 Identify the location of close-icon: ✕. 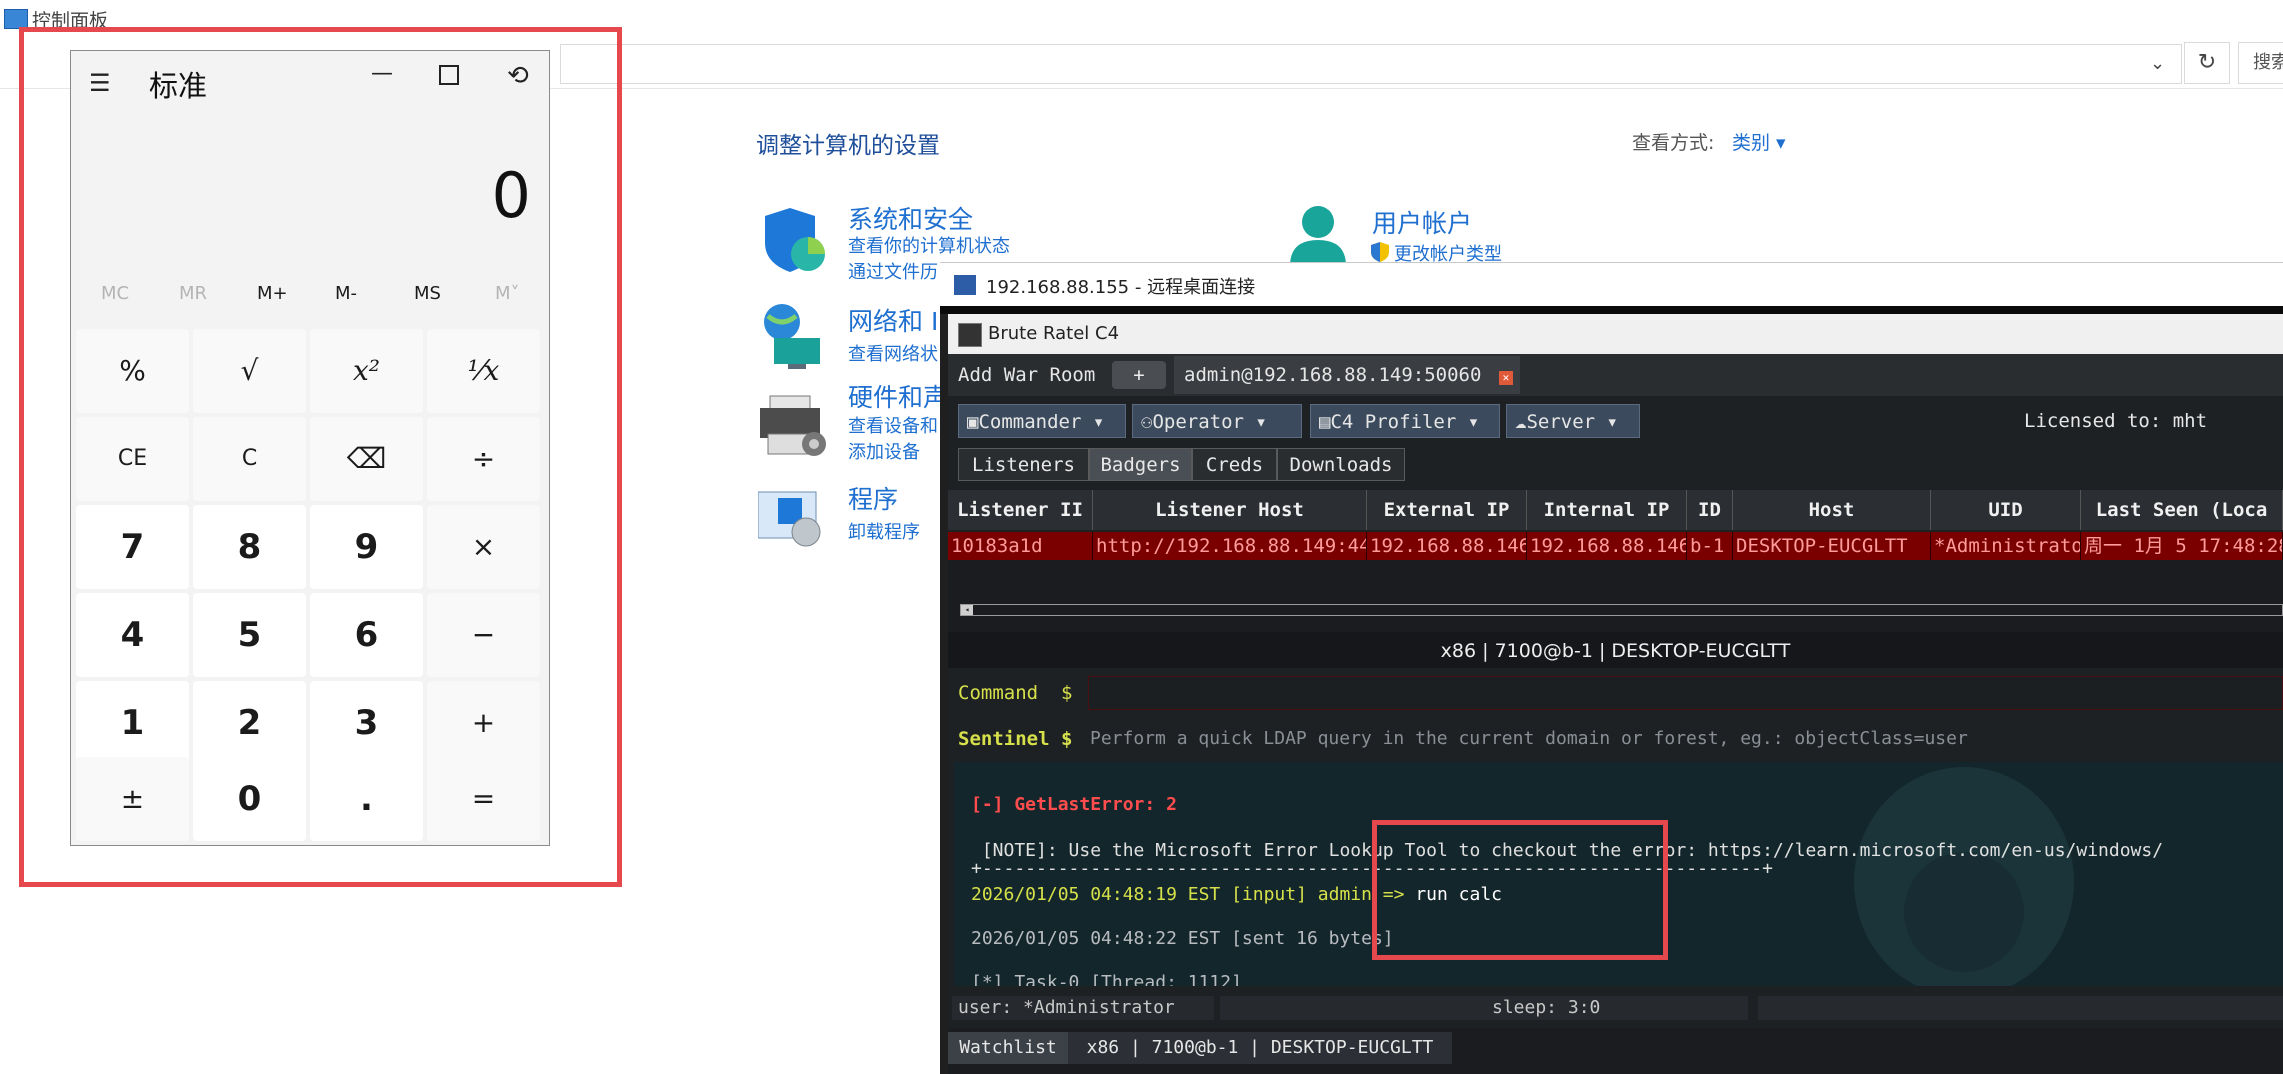
(1505, 378).